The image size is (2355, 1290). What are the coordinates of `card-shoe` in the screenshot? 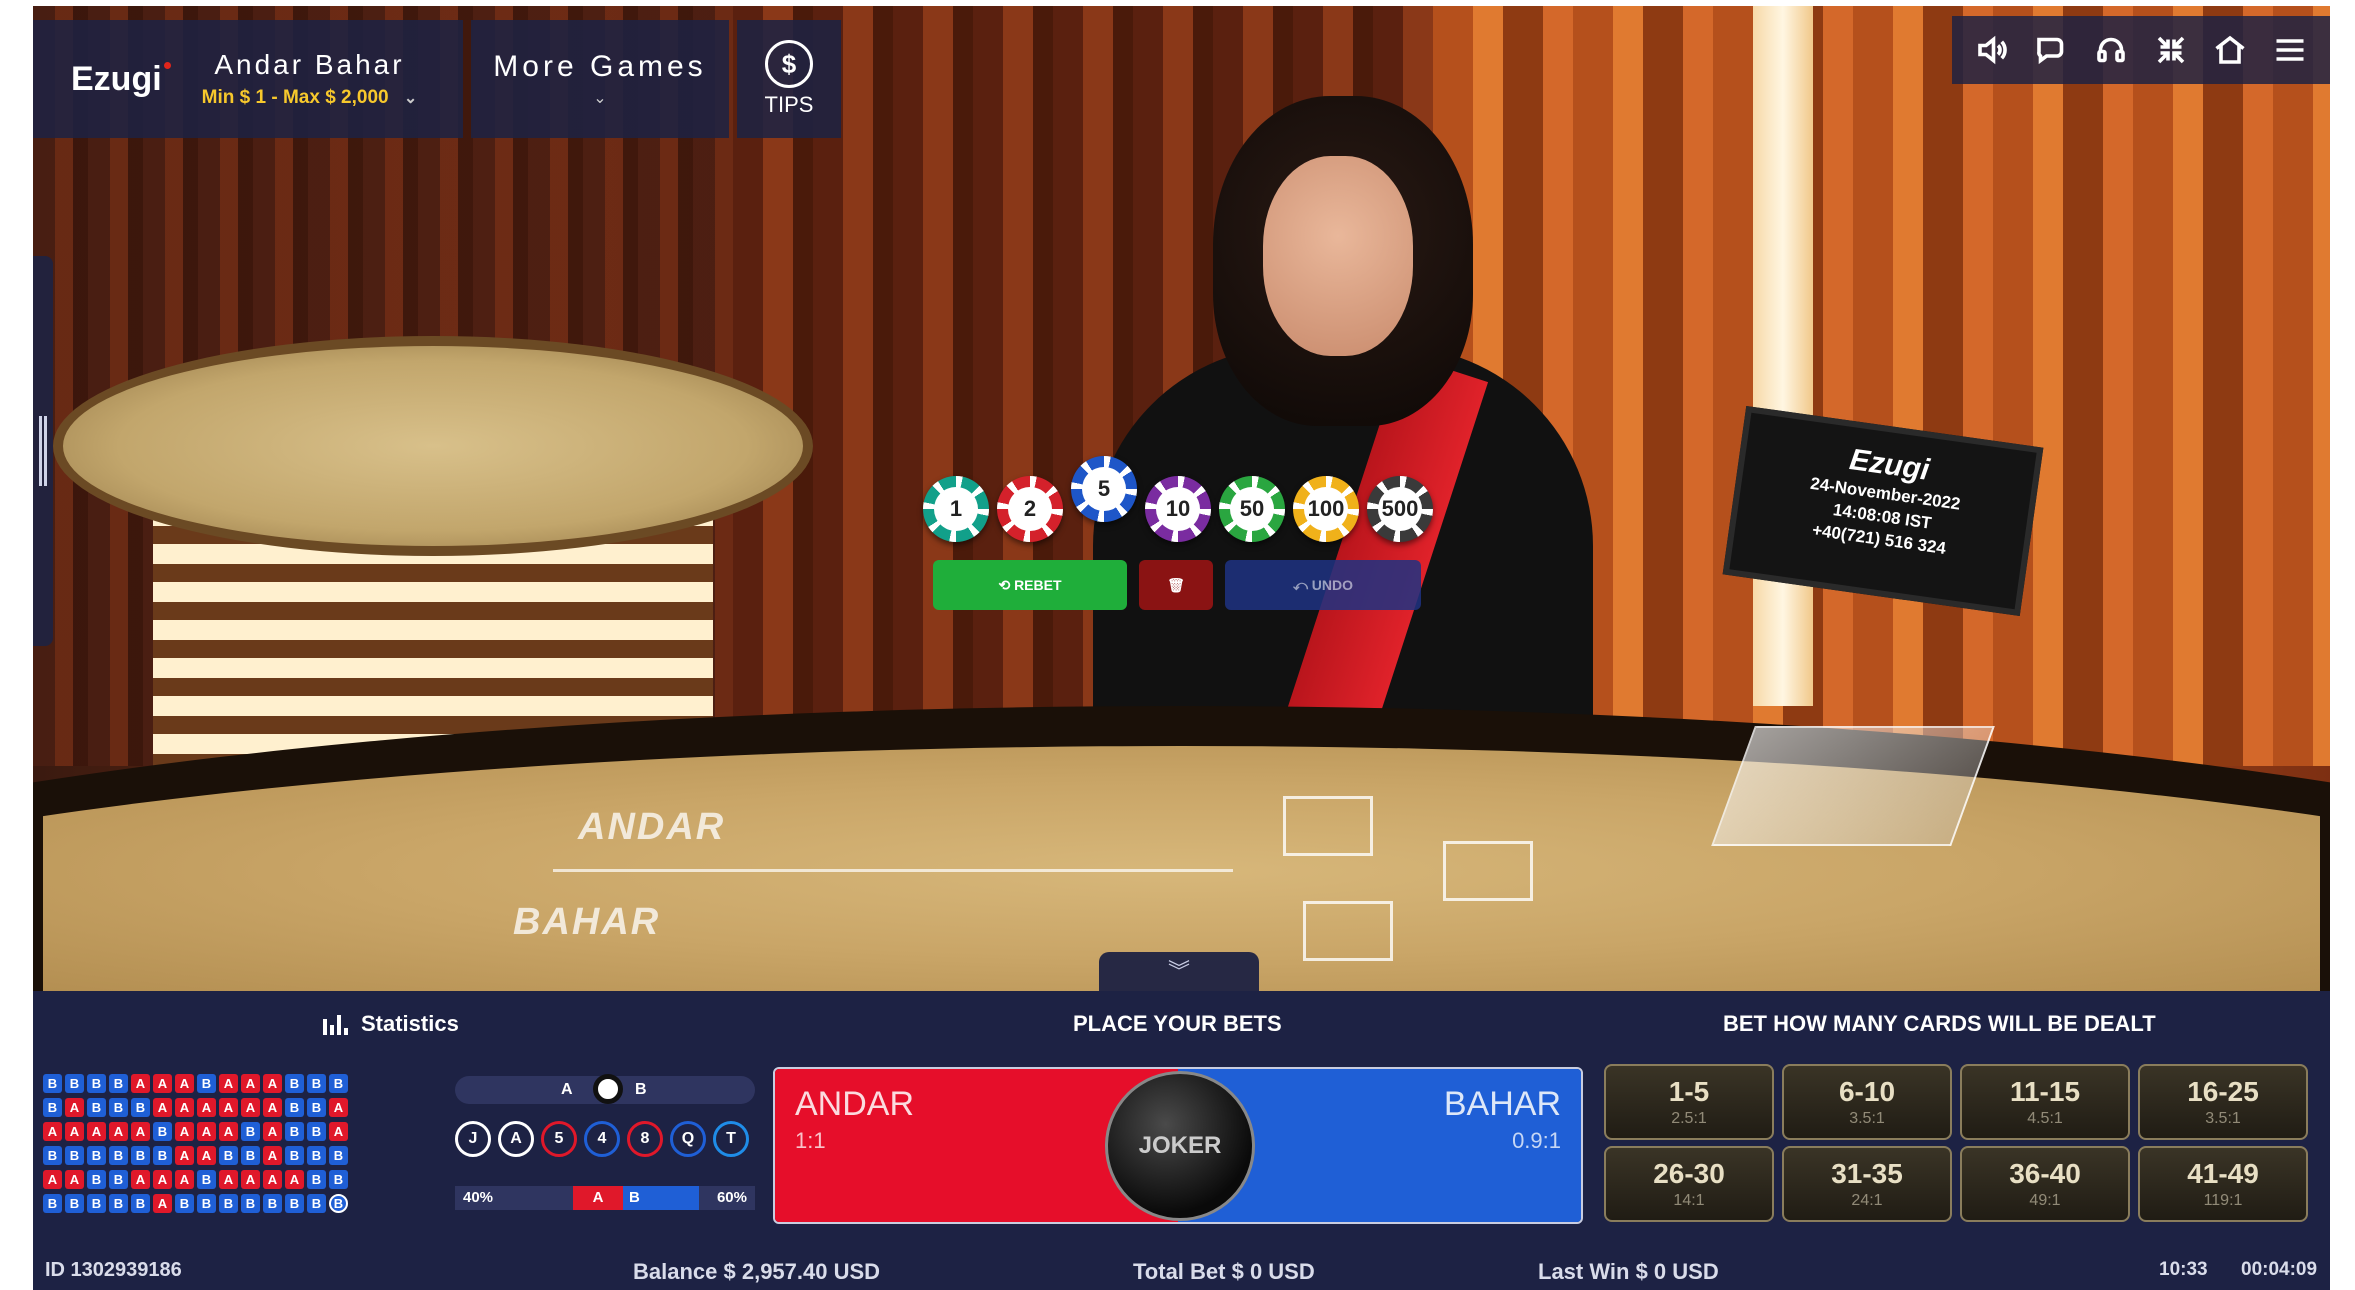 It's located at (1853, 786).